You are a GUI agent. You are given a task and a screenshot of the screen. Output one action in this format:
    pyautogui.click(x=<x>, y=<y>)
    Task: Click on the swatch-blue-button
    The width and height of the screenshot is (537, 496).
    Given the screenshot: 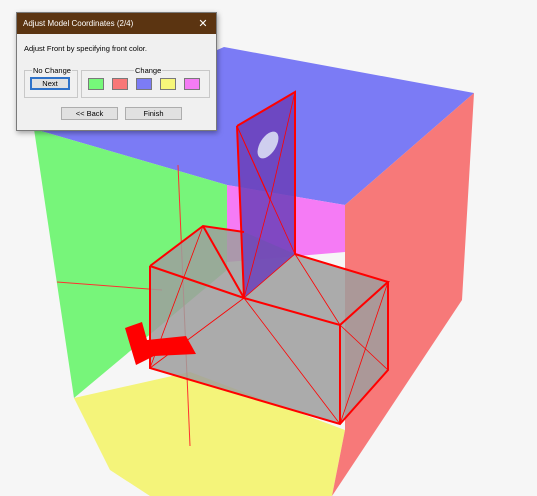 What is the action you would take?
    pyautogui.click(x=144, y=84)
    